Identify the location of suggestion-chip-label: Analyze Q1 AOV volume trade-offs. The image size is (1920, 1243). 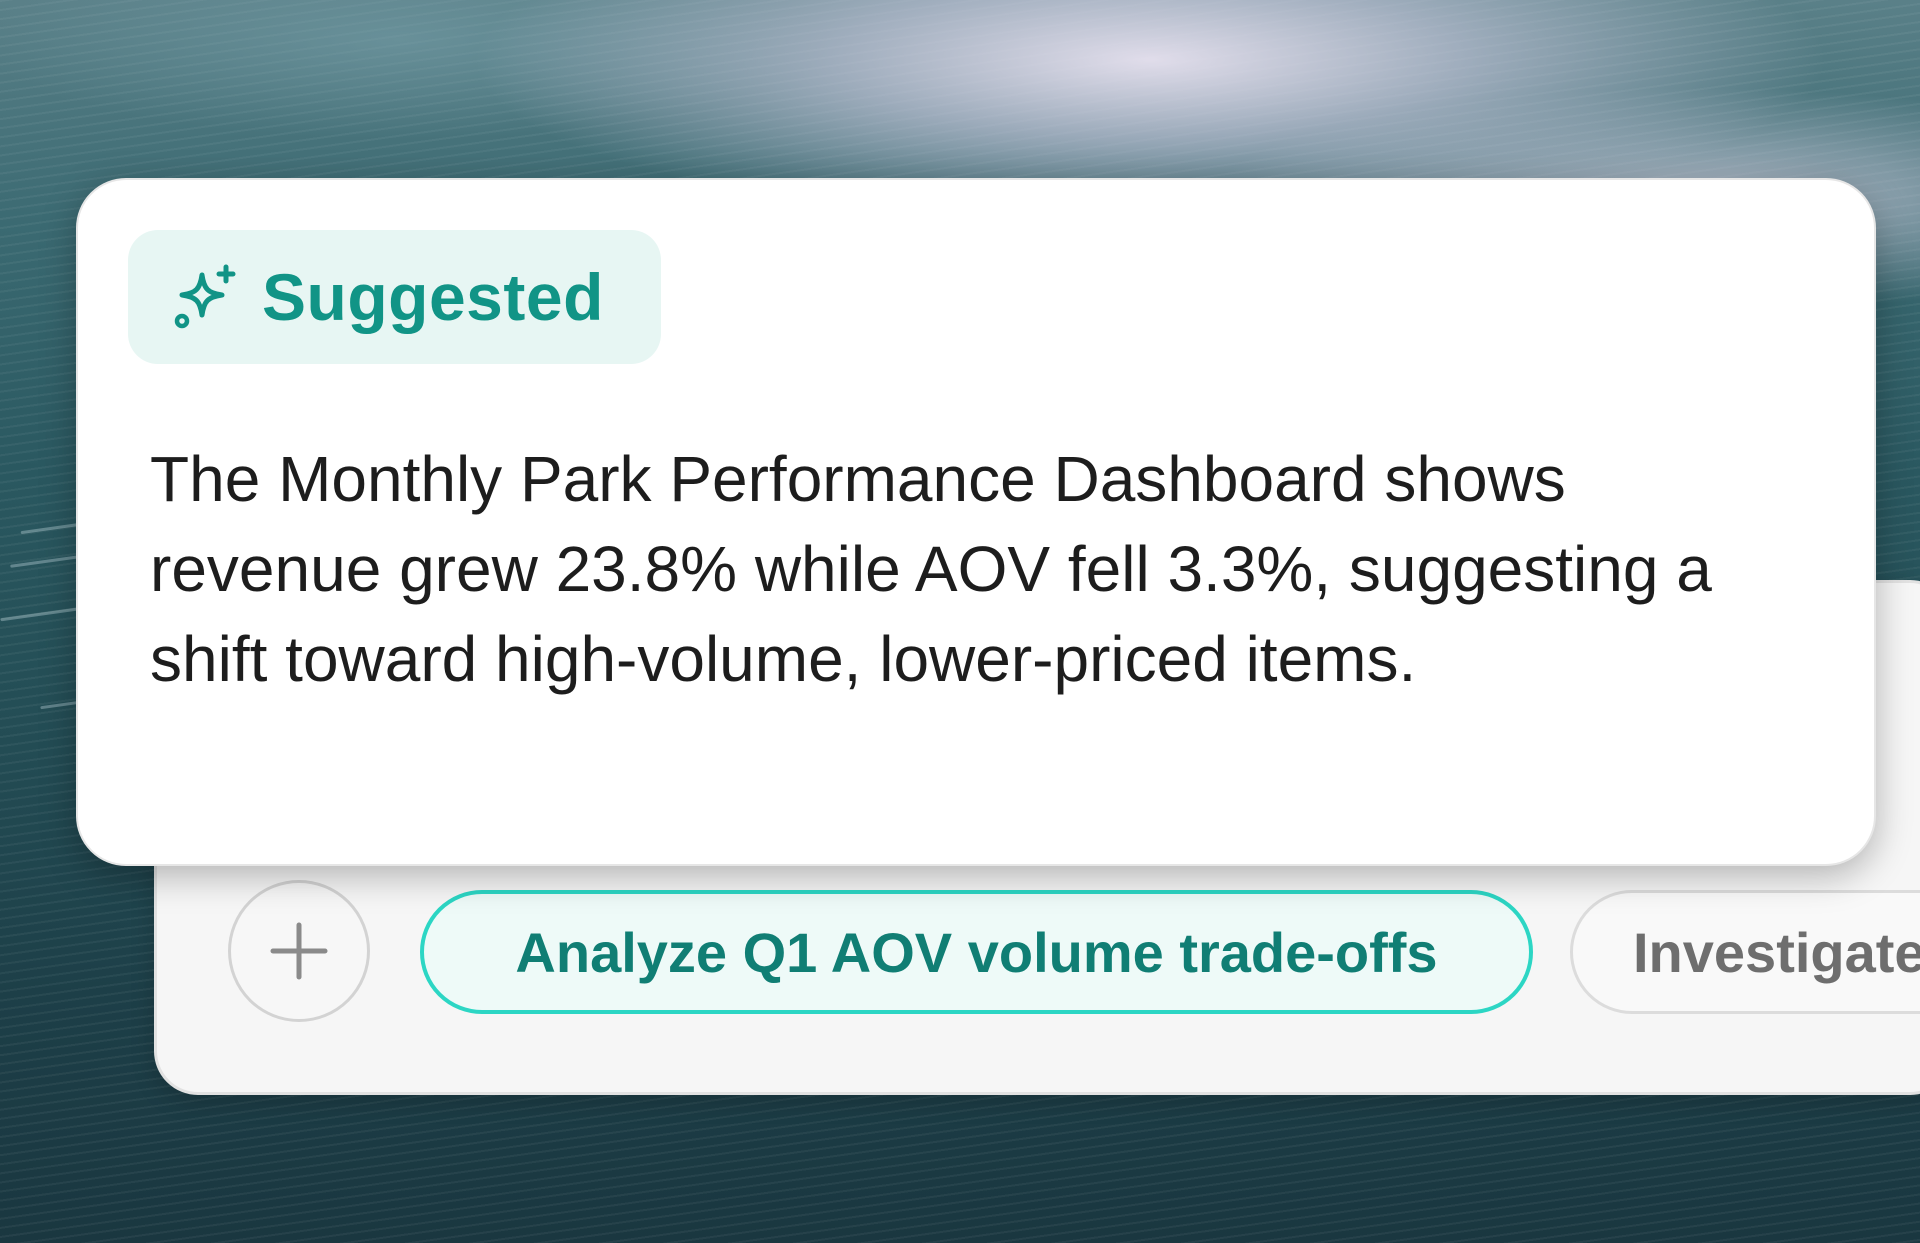
(976, 952).